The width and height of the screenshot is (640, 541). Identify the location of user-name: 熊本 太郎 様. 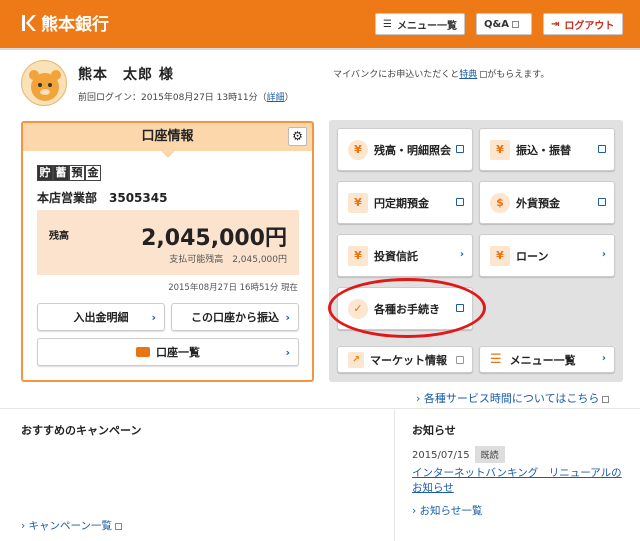
(126, 75).